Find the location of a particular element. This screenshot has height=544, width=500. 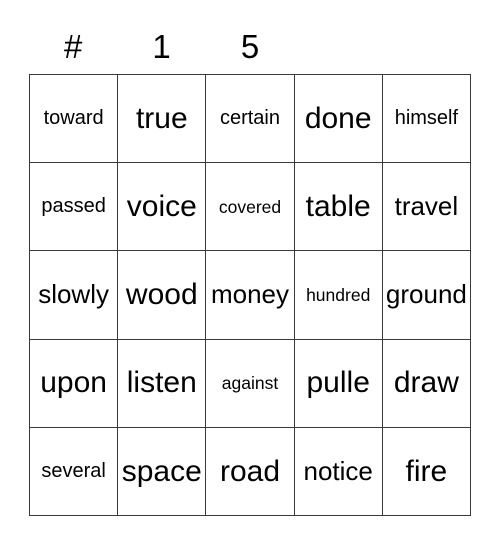

bingo-cell: listen is located at coordinates (162, 383).